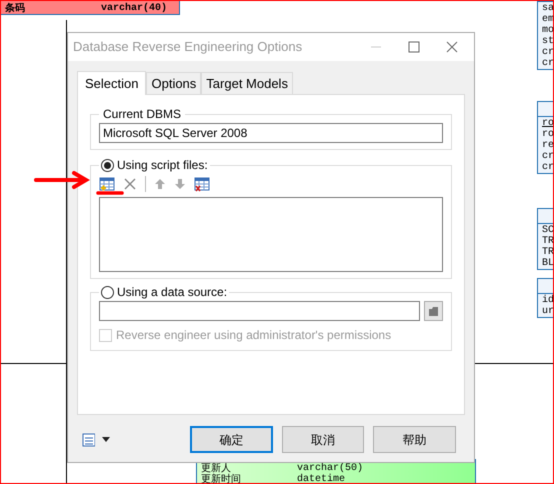 The image size is (554, 484). Describe the element at coordinates (162, 165) in the screenshot. I see `radio-label: Using script files:` at that location.